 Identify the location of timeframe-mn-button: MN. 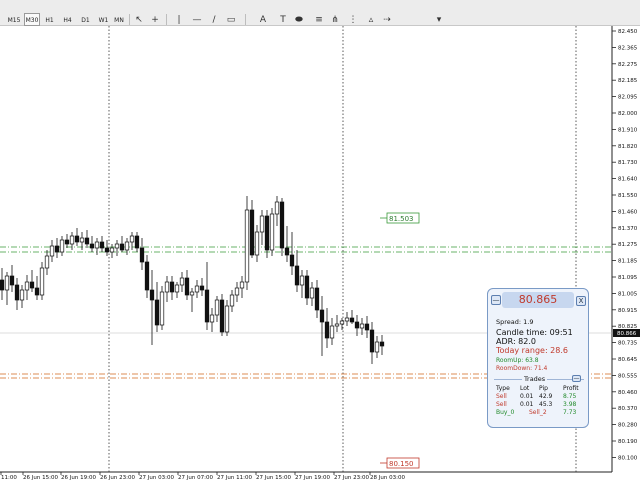
(119, 19).